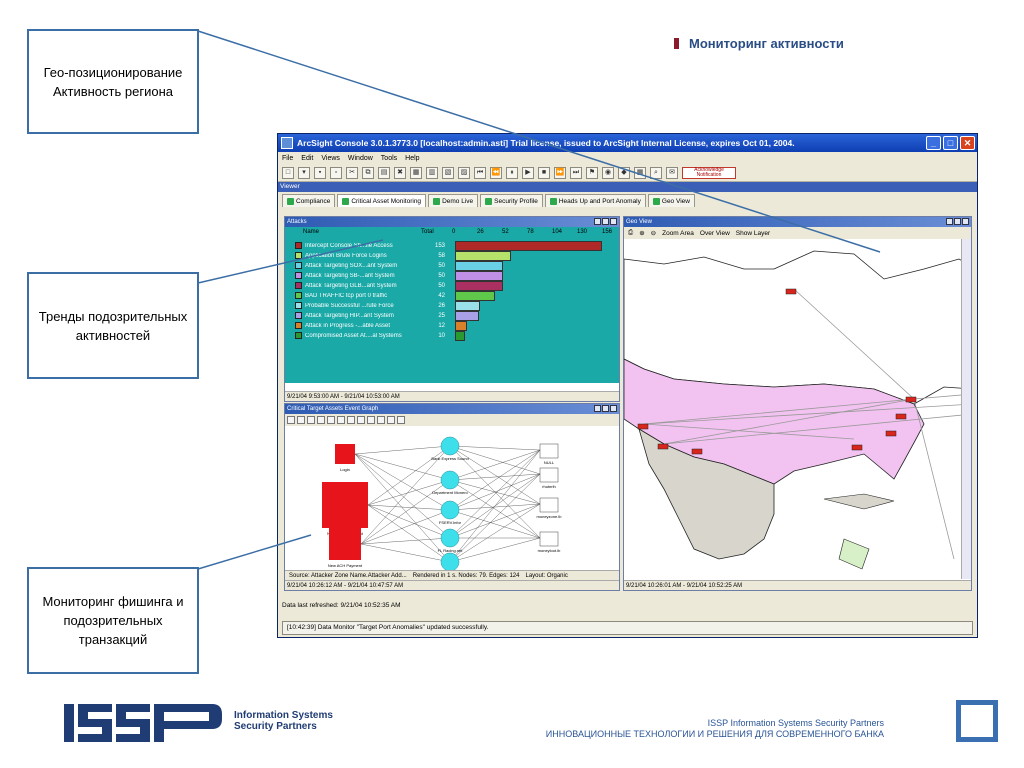 The image size is (1024, 768). Describe the element at coordinates (352, 172) in the screenshot. I see `cut-icon: ✂` at that location.